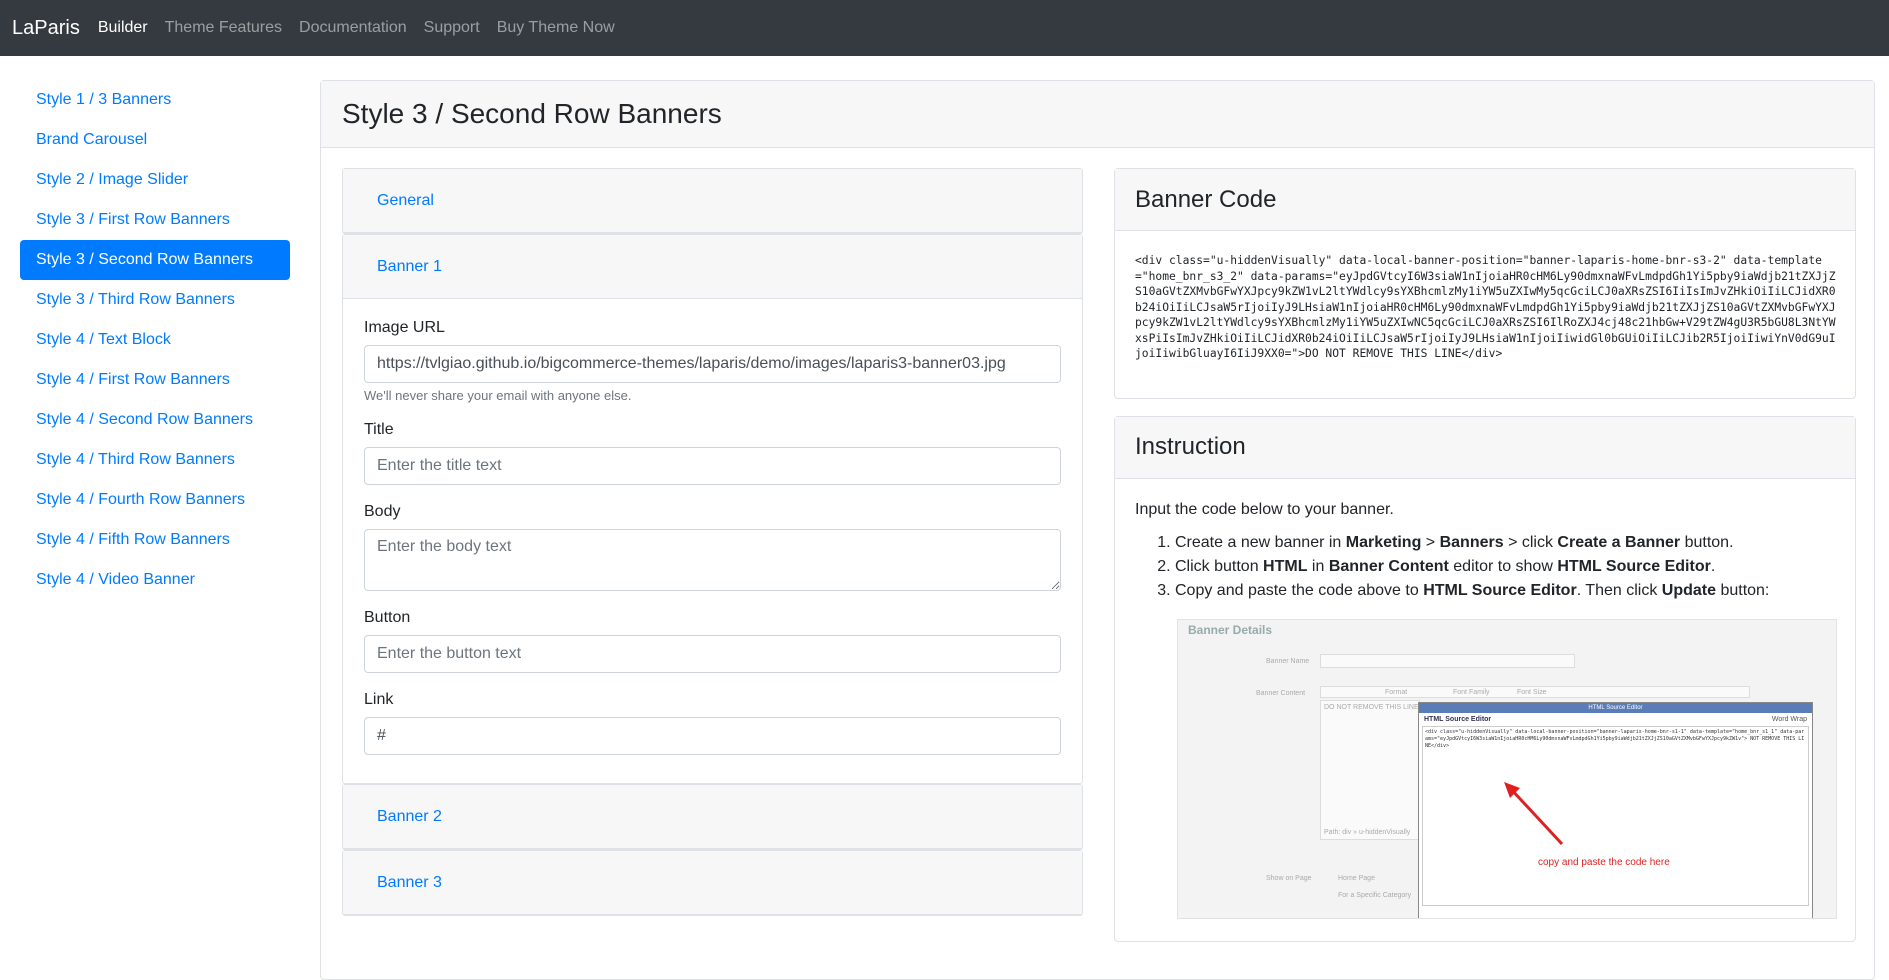 The image size is (1889, 980). Describe the element at coordinates (155, 100) in the screenshot. I see `sidebar-item-style1-3-banners: Style 1 / 3 Banners` at that location.